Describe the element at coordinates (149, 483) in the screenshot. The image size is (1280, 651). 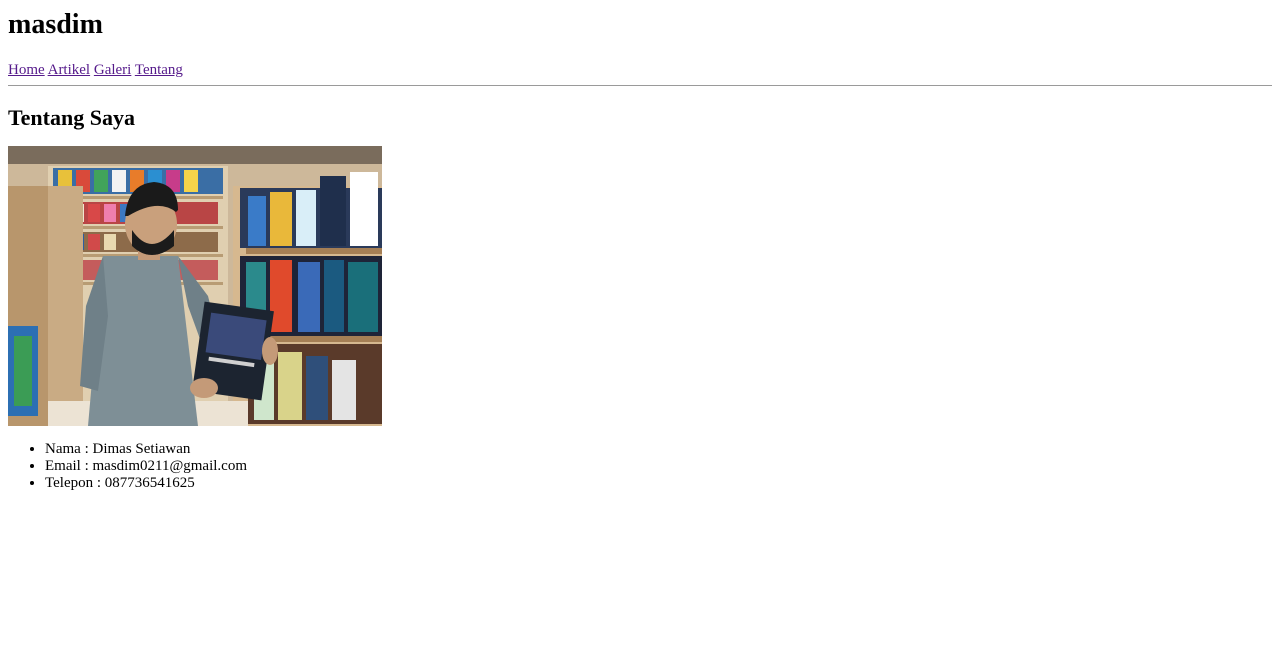
I see `info-value: 087736541625` at that location.